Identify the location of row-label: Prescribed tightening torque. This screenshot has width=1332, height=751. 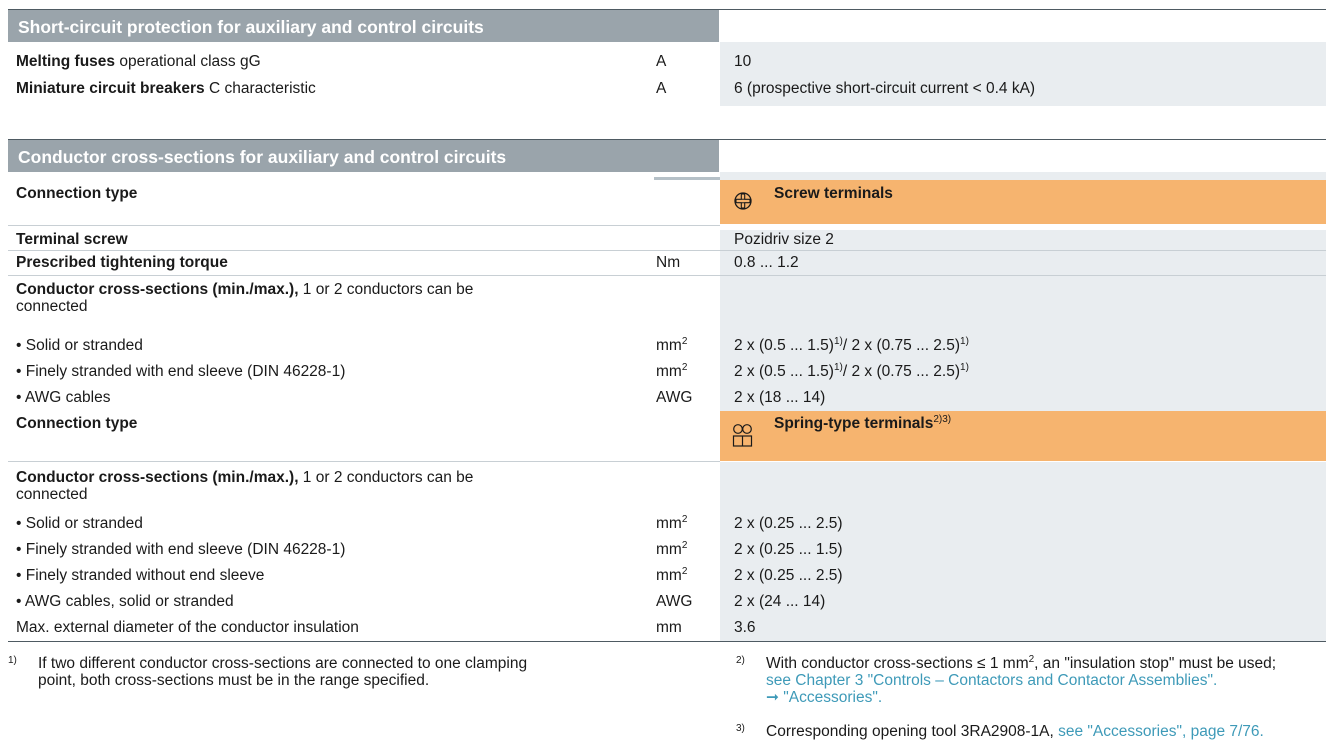
(122, 262).